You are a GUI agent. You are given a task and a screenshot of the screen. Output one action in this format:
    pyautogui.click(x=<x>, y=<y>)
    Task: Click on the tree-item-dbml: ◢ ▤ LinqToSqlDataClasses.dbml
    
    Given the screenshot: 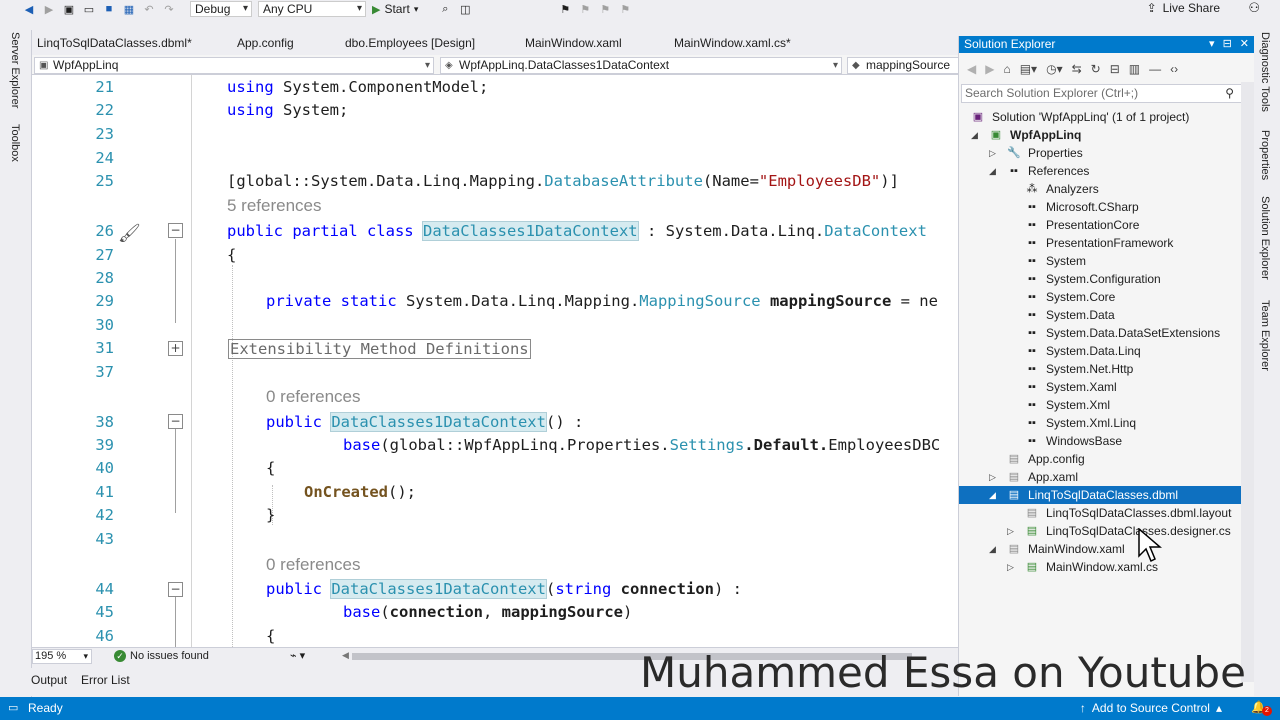 What is the action you would take?
    pyautogui.click(x=1107, y=495)
    